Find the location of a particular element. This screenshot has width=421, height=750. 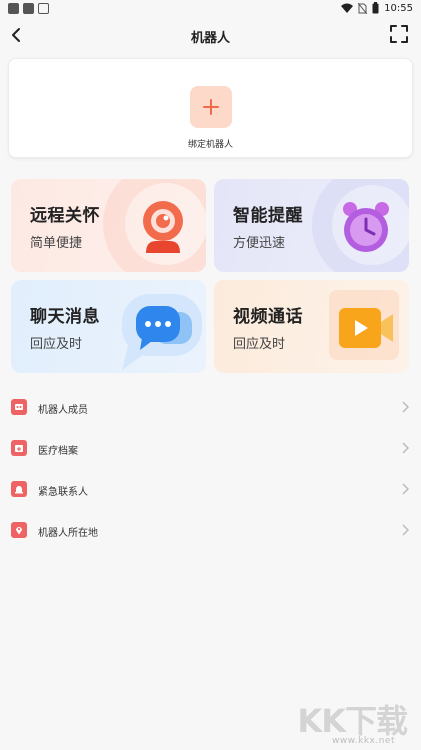

card-title: 聊天消息 is located at coordinates (65, 317).